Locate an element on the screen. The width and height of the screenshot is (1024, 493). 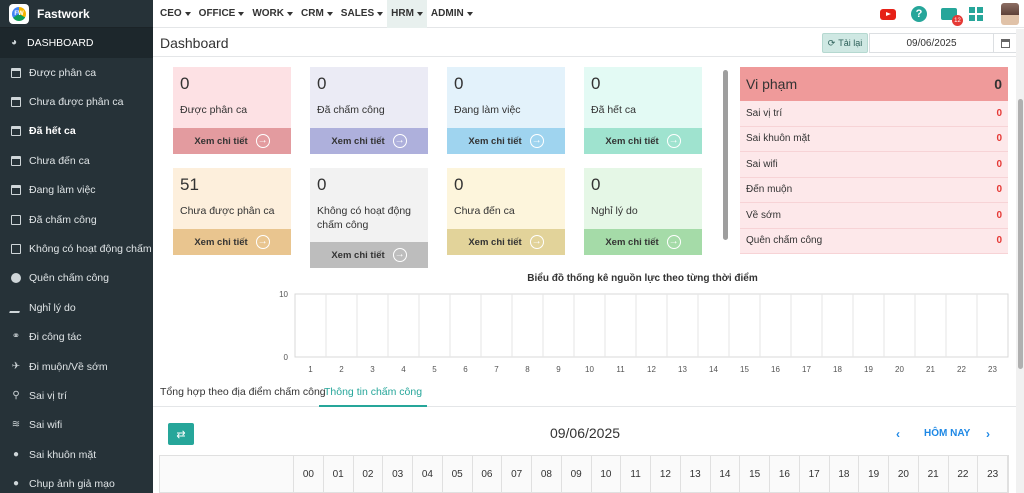
violations-title: Vi phạm is located at coordinates (772, 84).